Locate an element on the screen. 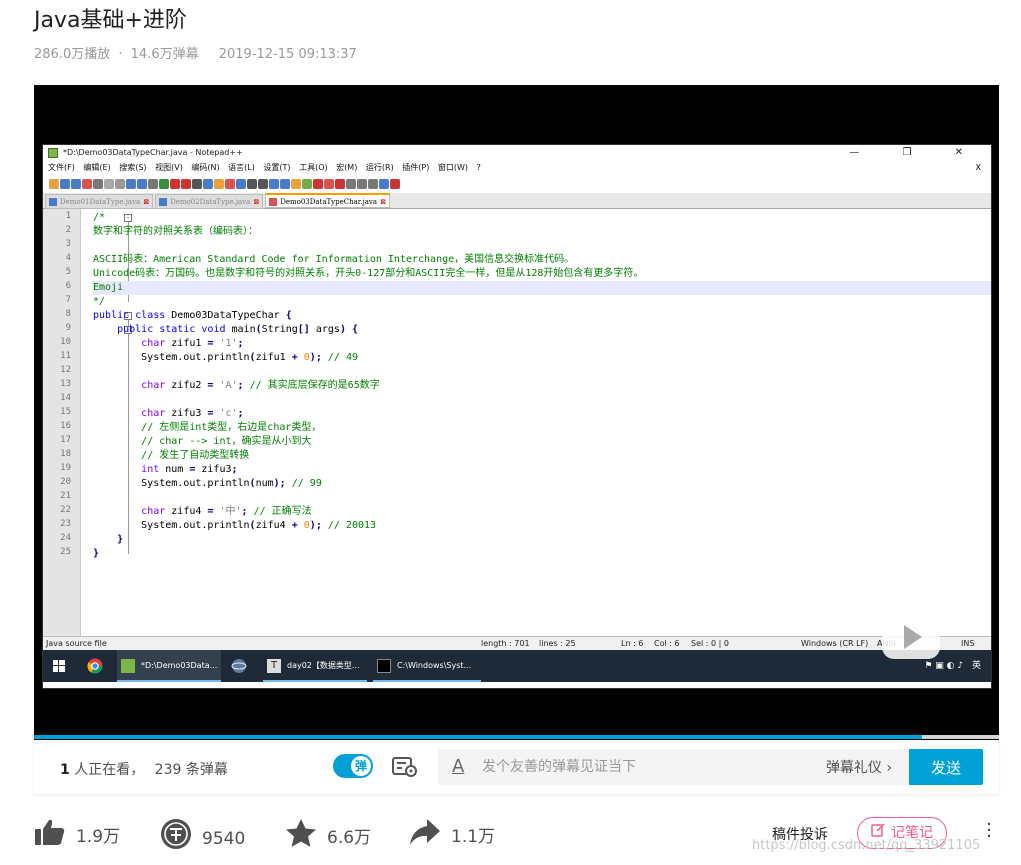 This screenshot has width=1021, height=865. status-lines: lines : 25 is located at coordinates (557, 643).